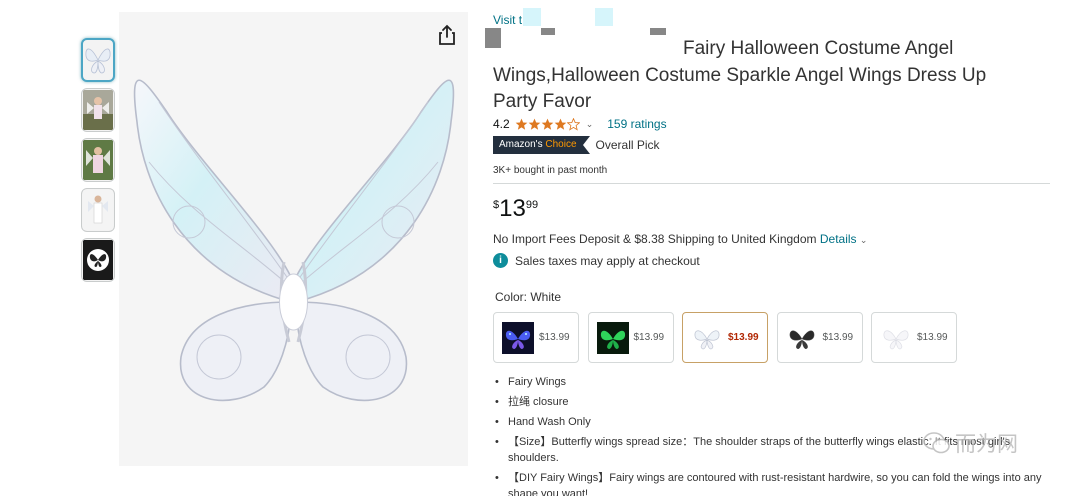 This screenshot has width=1080, height=496. I want to click on swatch-green: $13.99, so click(630, 337).